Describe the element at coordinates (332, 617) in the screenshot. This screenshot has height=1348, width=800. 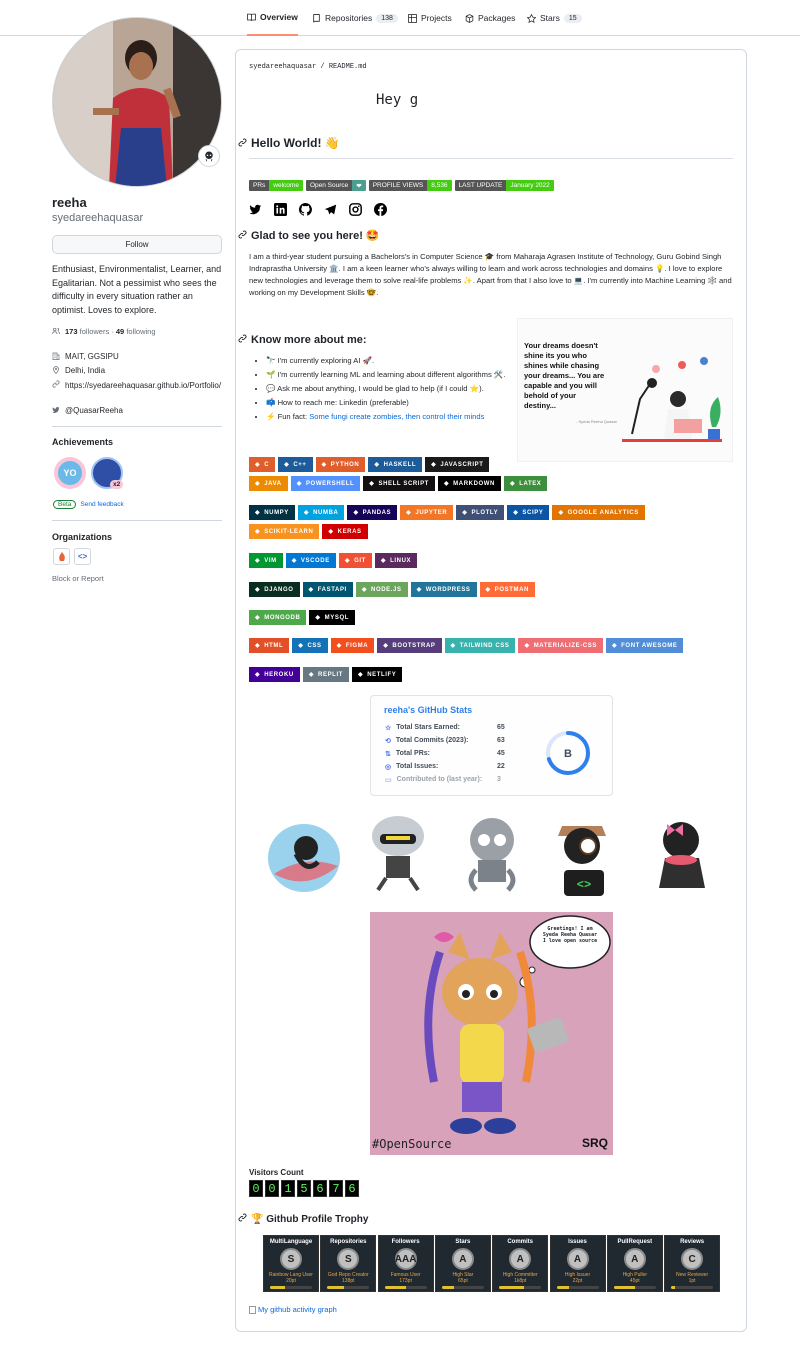
I see `tech-badge-mysql: ◆ MYSQL` at that location.